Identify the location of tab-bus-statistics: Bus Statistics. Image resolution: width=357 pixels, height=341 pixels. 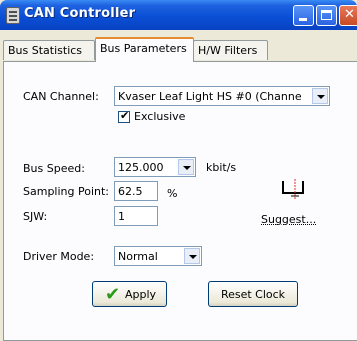
(49, 50).